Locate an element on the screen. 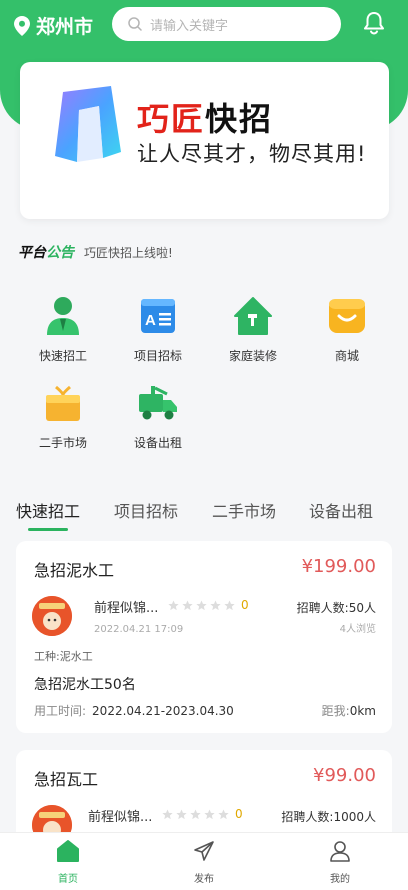  tabbar-mine: 我的 is located at coordinates (340, 862).